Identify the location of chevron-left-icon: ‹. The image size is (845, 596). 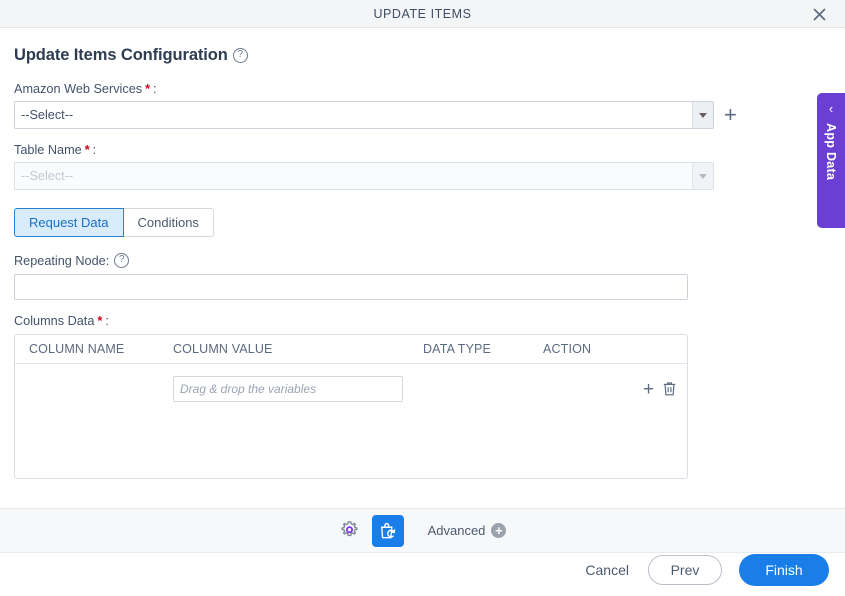
(831, 108).